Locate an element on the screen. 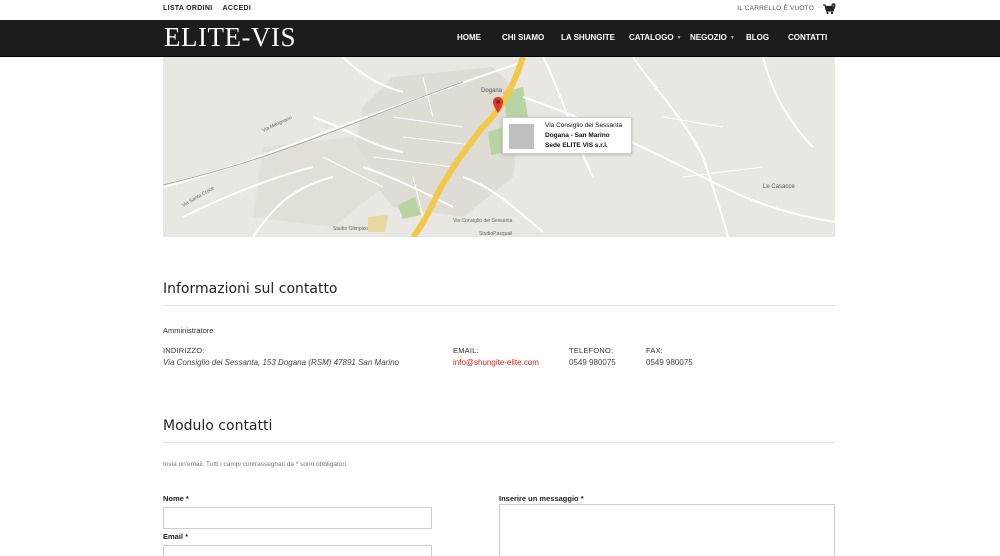  nav-catalogo: CATALOGO ▼ is located at coordinates (655, 37).